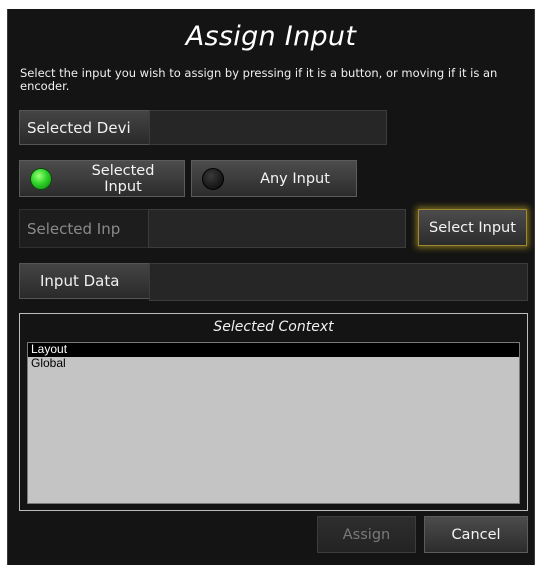  Describe the element at coordinates (476, 534) in the screenshot. I see `cancel-button: Cancel` at that location.